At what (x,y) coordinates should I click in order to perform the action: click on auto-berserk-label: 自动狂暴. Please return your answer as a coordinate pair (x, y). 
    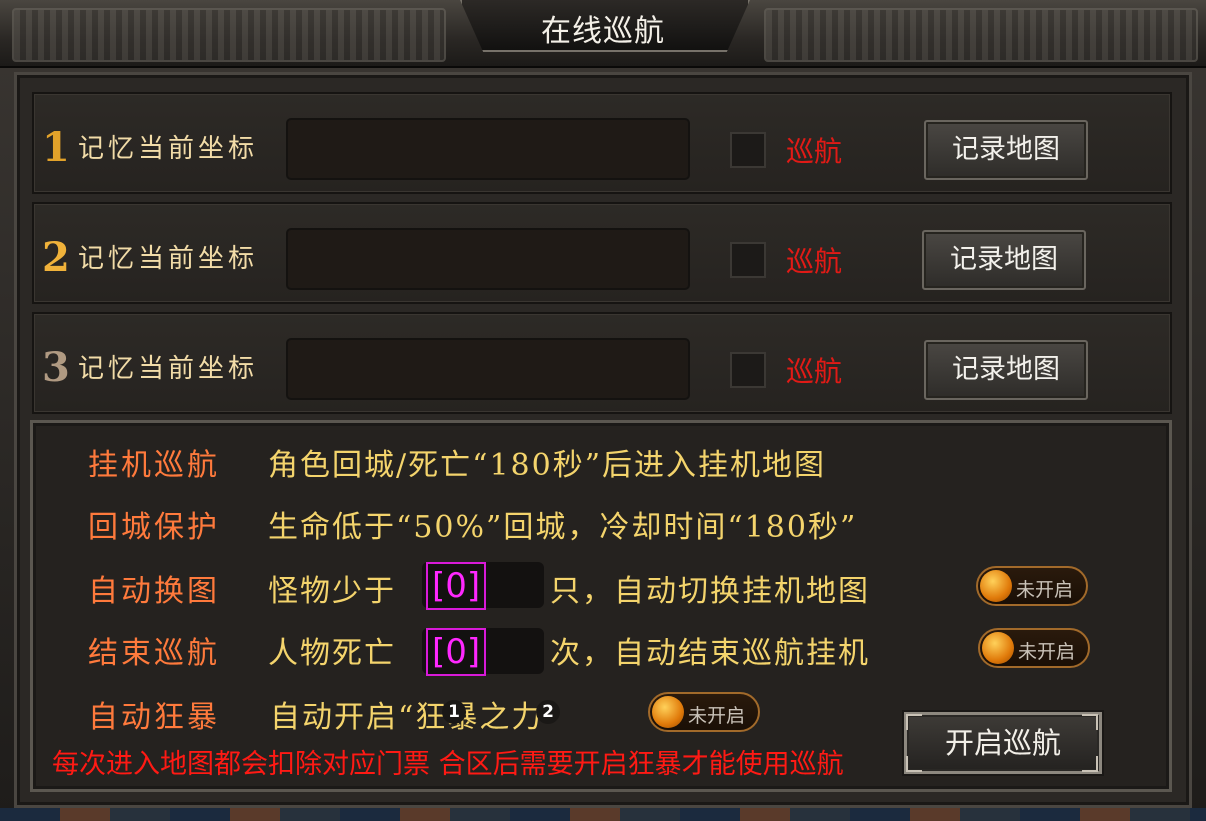
    Looking at the image, I should click on (154, 717).